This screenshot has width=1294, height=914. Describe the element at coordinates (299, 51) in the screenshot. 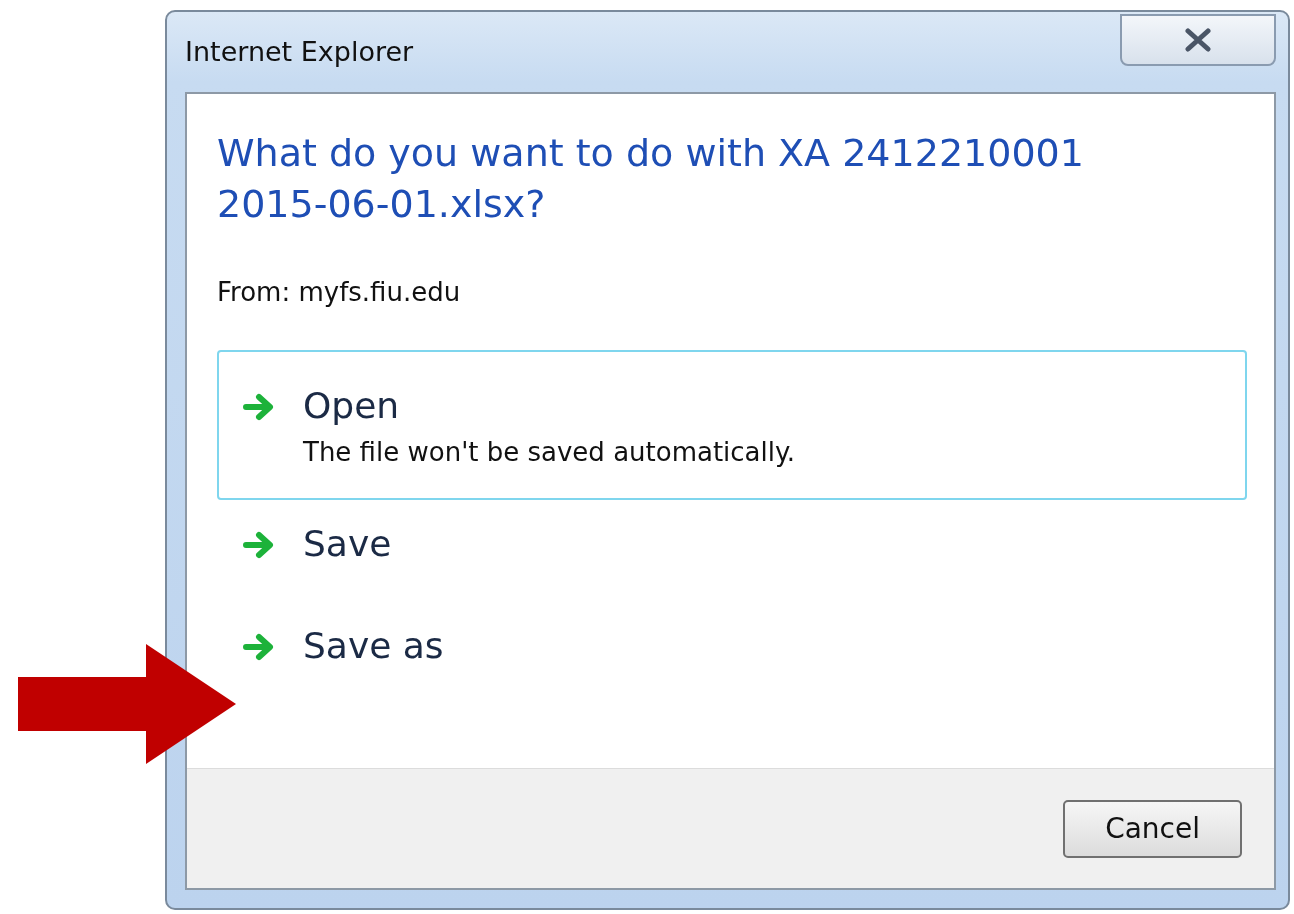

I see `window-title: Internet Explorer` at that location.